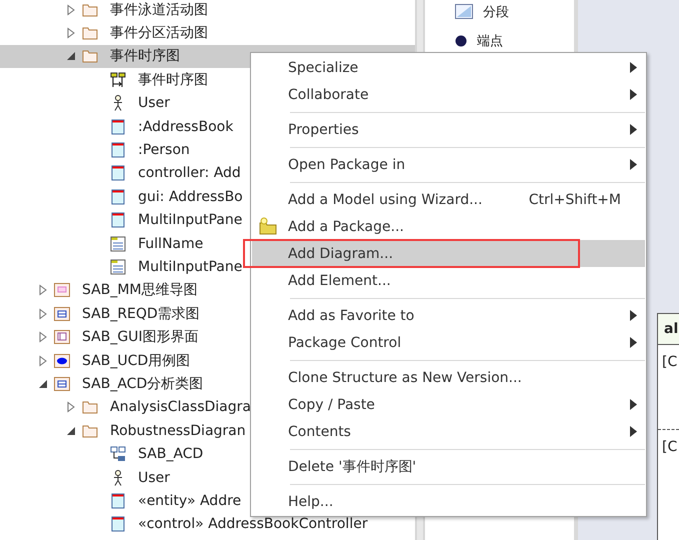 The width and height of the screenshot is (679, 540). I want to click on tree-item: 事件分区活动图, so click(207, 33).